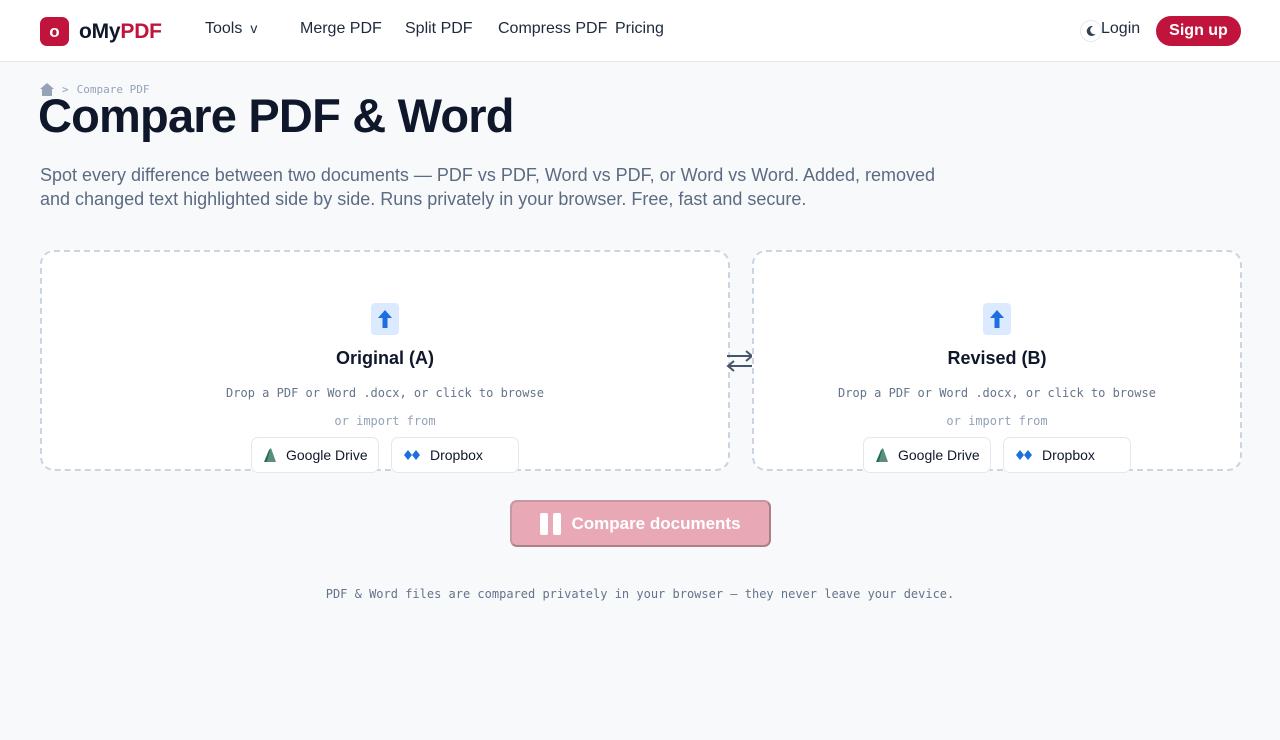 Image resolution: width=1280 pixels, height=740 pixels. What do you see at coordinates (54, 31) in the screenshot?
I see `logo-mark: o` at bounding box center [54, 31].